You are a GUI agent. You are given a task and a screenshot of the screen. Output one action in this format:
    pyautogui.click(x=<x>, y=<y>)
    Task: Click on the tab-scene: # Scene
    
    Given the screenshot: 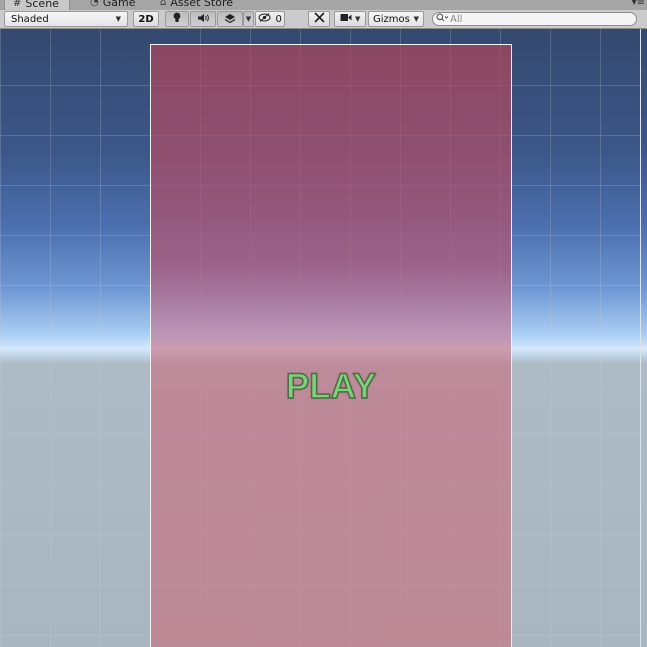 What is the action you would take?
    pyautogui.click(x=37, y=5)
    